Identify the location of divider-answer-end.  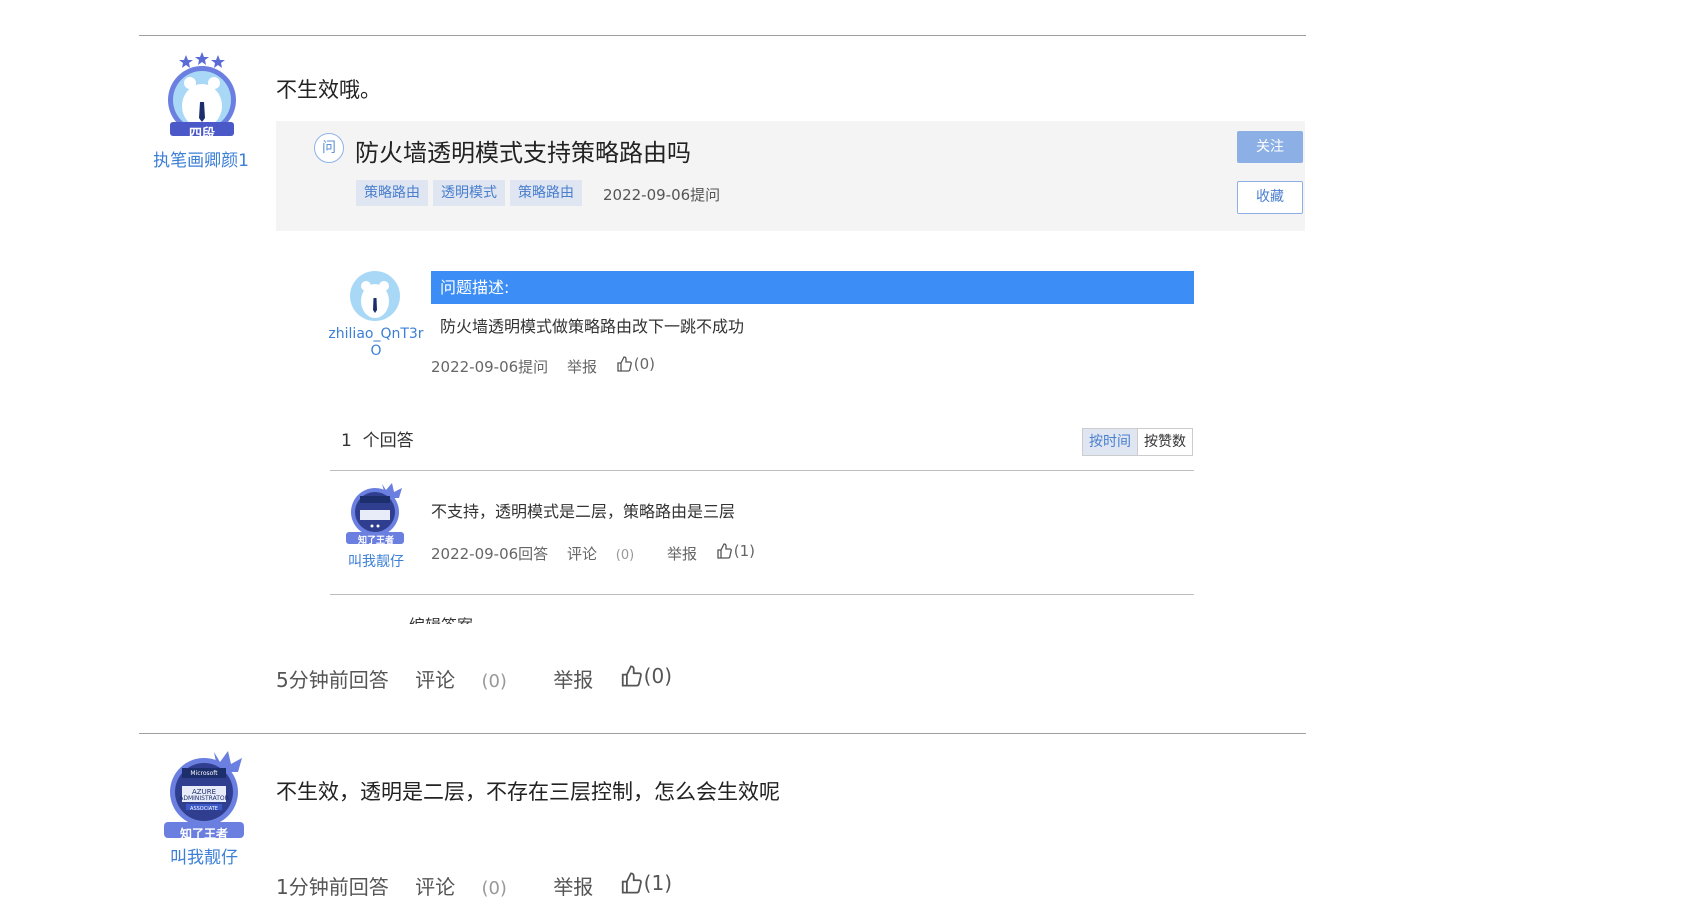
(762, 594).